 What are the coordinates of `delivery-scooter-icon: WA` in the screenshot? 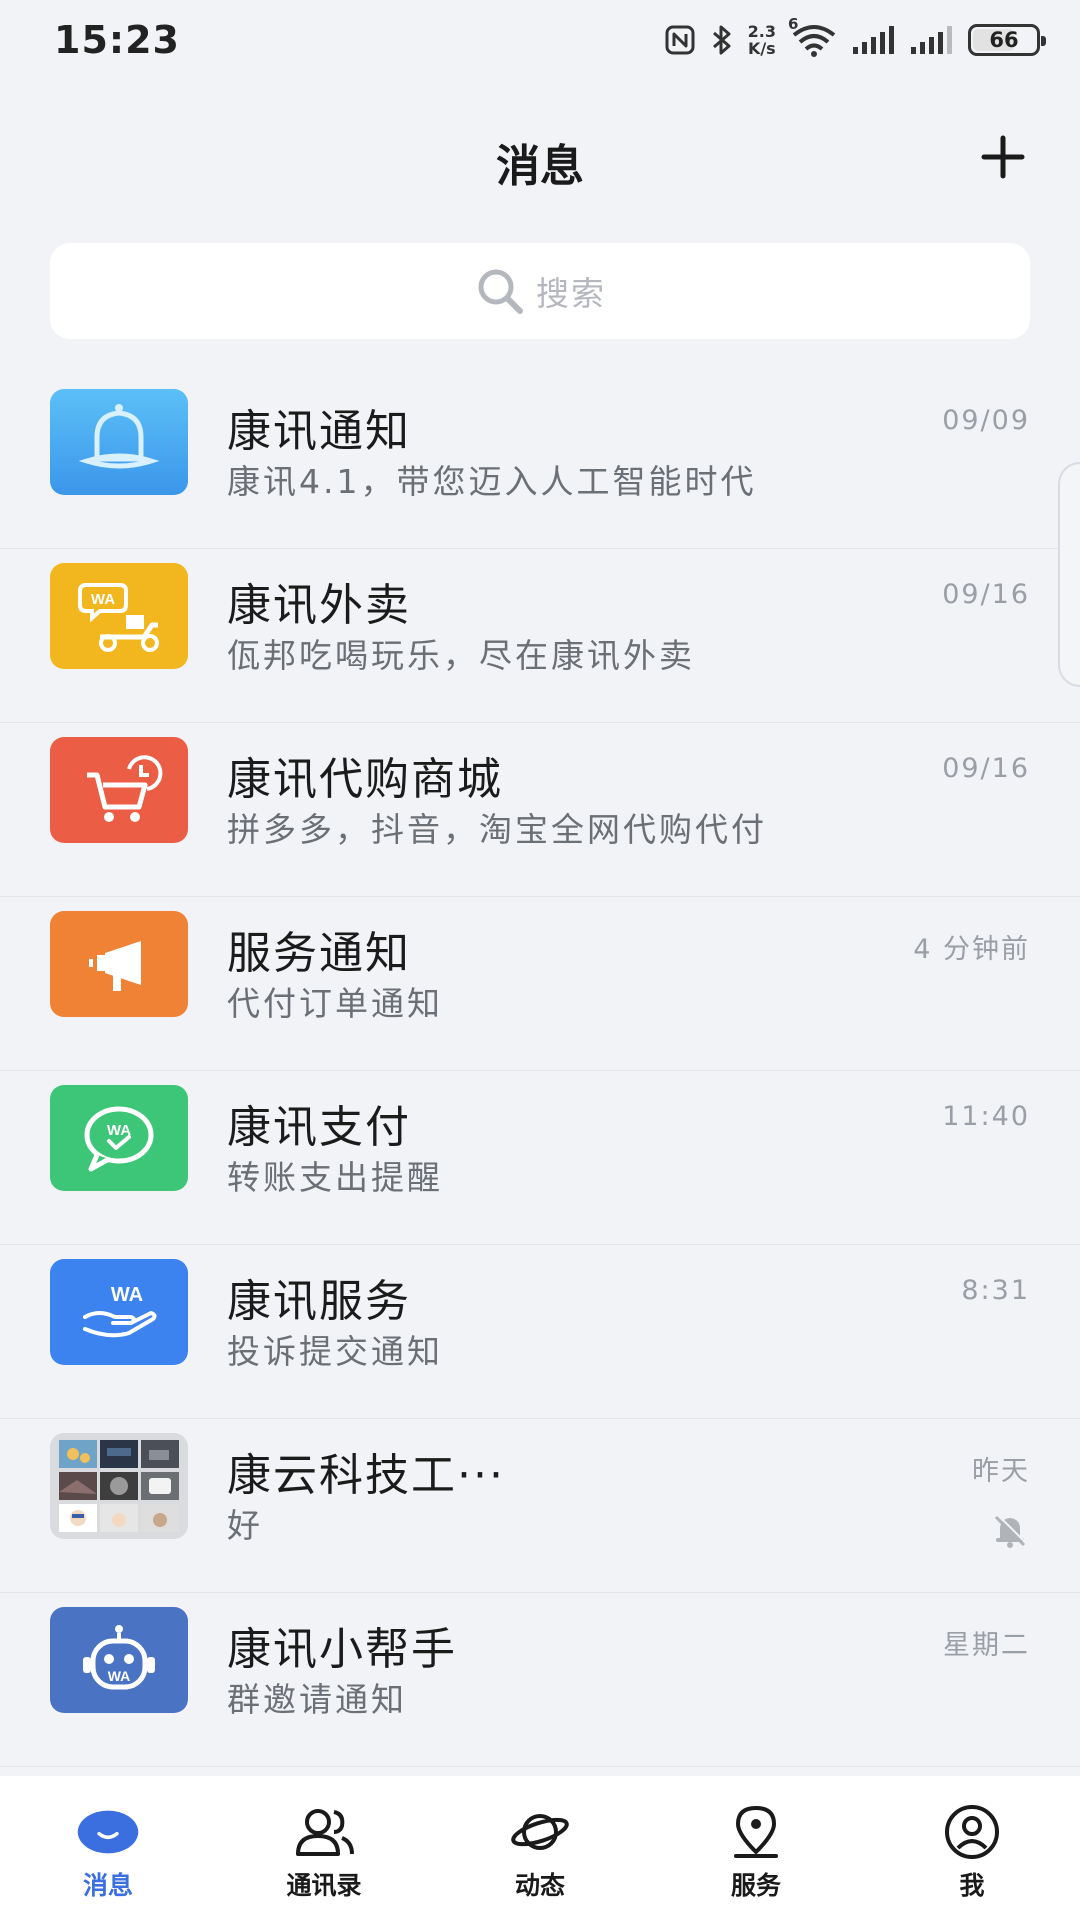 It's located at (118, 617).